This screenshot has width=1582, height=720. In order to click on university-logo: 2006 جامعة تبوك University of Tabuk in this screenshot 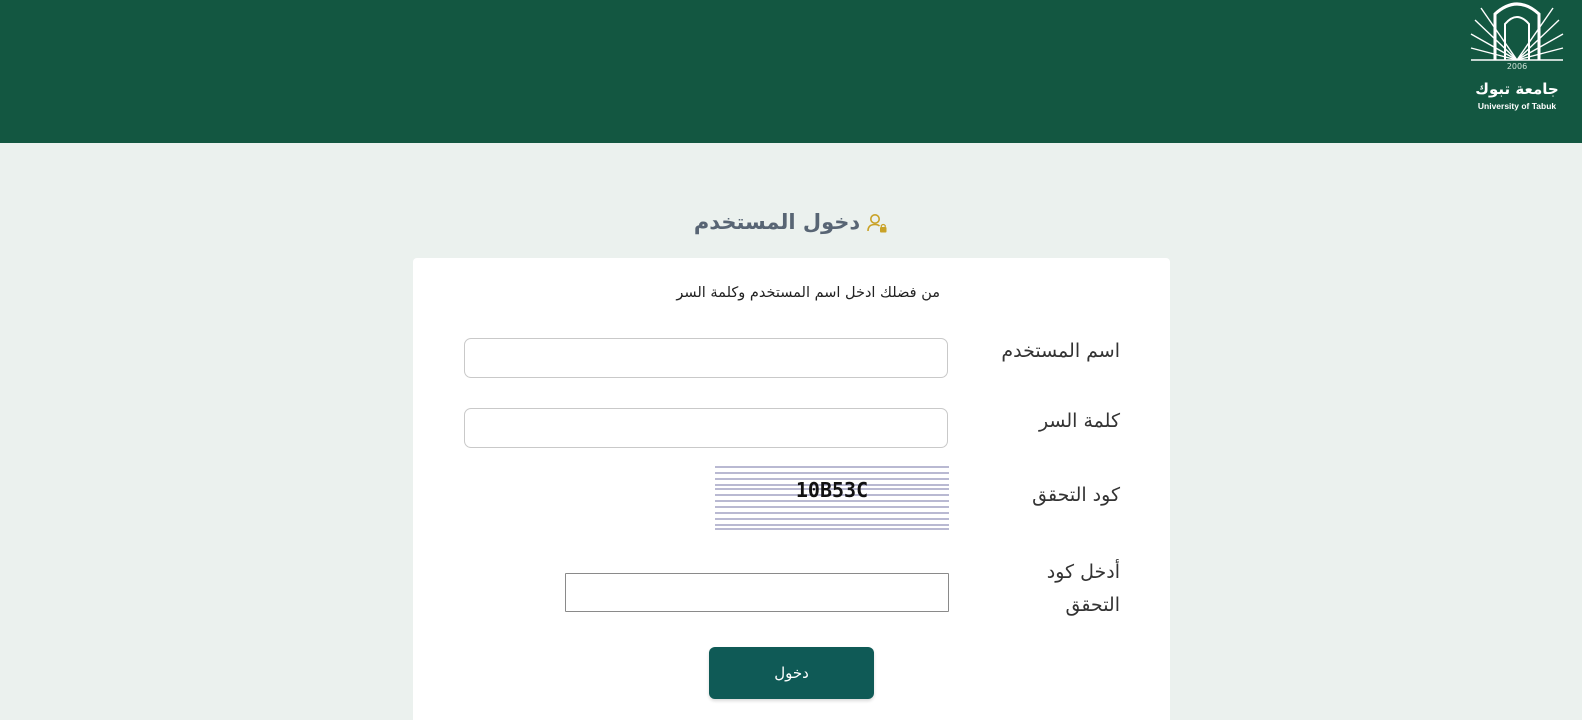, I will do `click(1517, 65)`.